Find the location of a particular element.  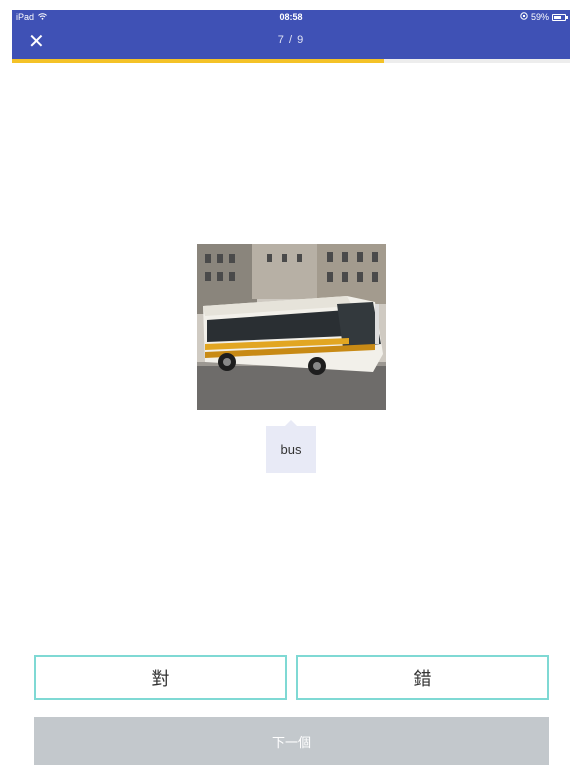

battery-percent: 59% is located at coordinates (539, 17).